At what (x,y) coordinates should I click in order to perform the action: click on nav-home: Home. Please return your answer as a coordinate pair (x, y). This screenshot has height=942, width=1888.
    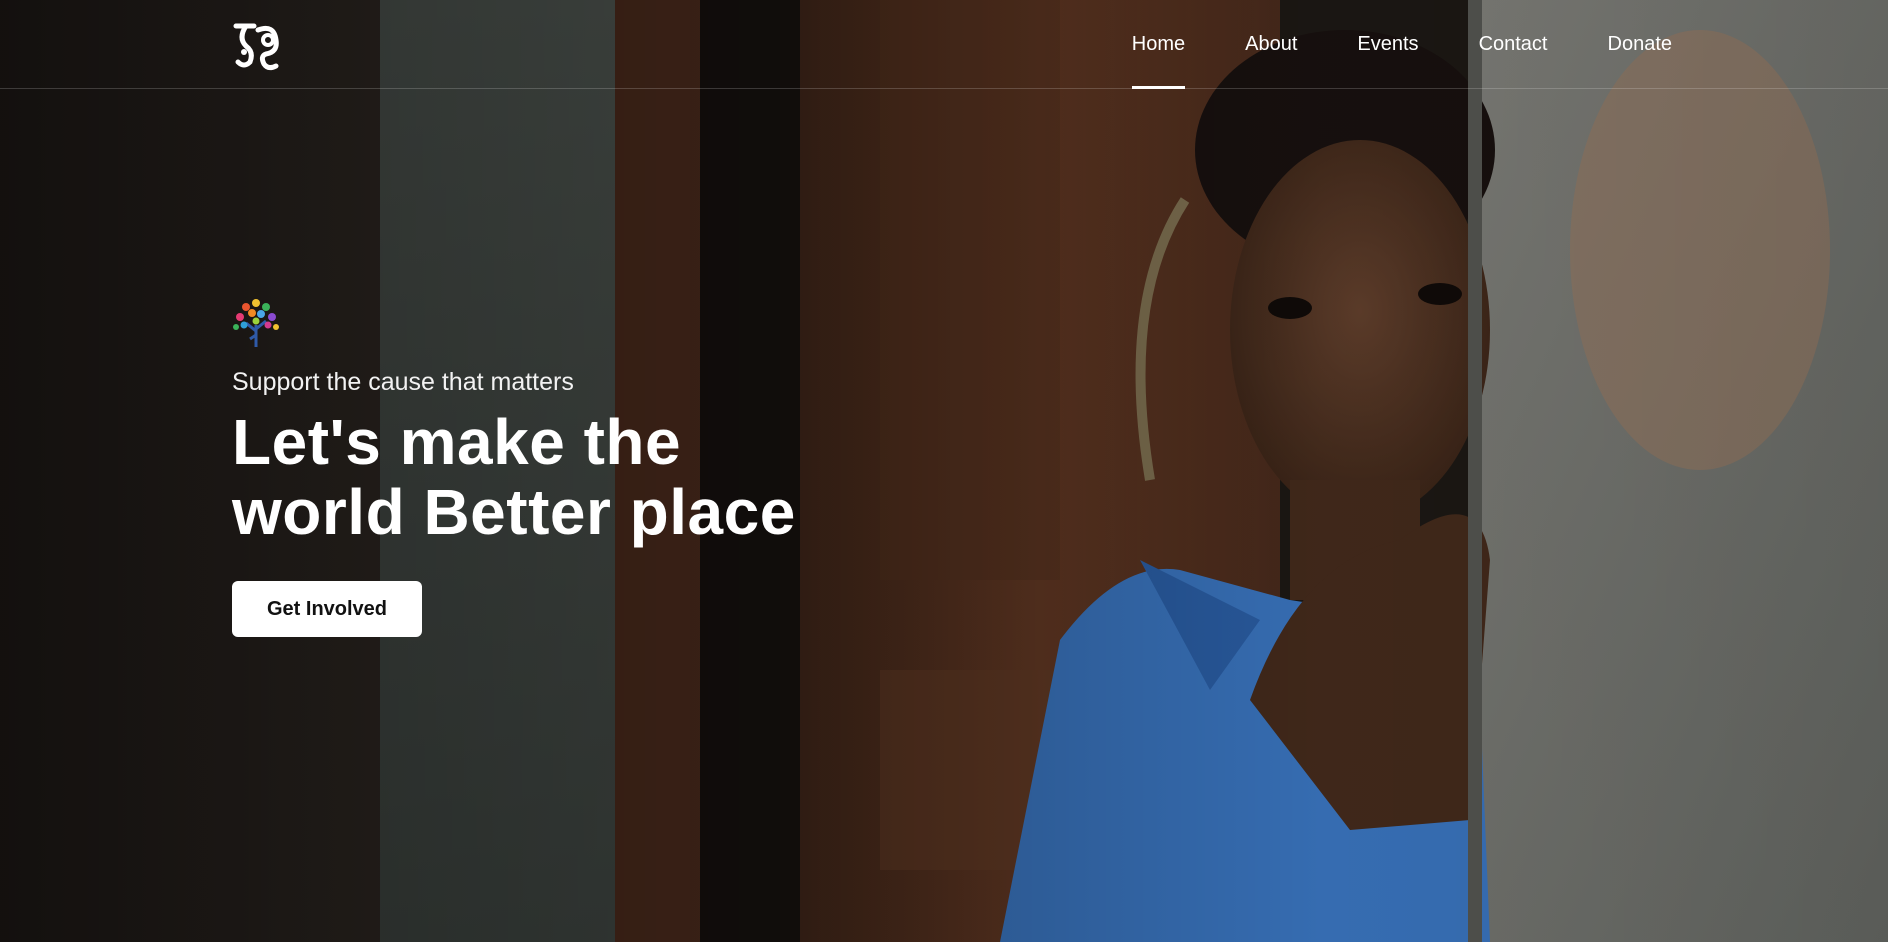
    Looking at the image, I should click on (1158, 44).